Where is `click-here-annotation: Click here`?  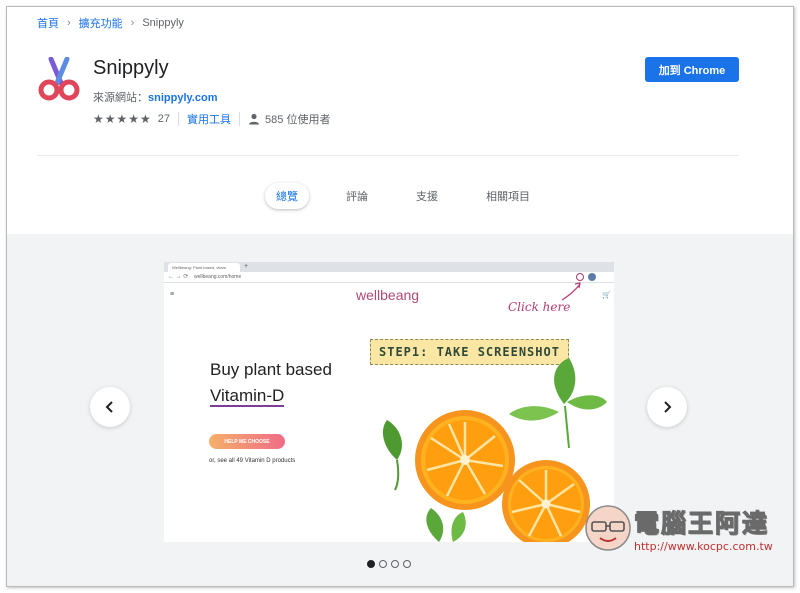 click-here-annotation: Click here is located at coordinates (539, 307).